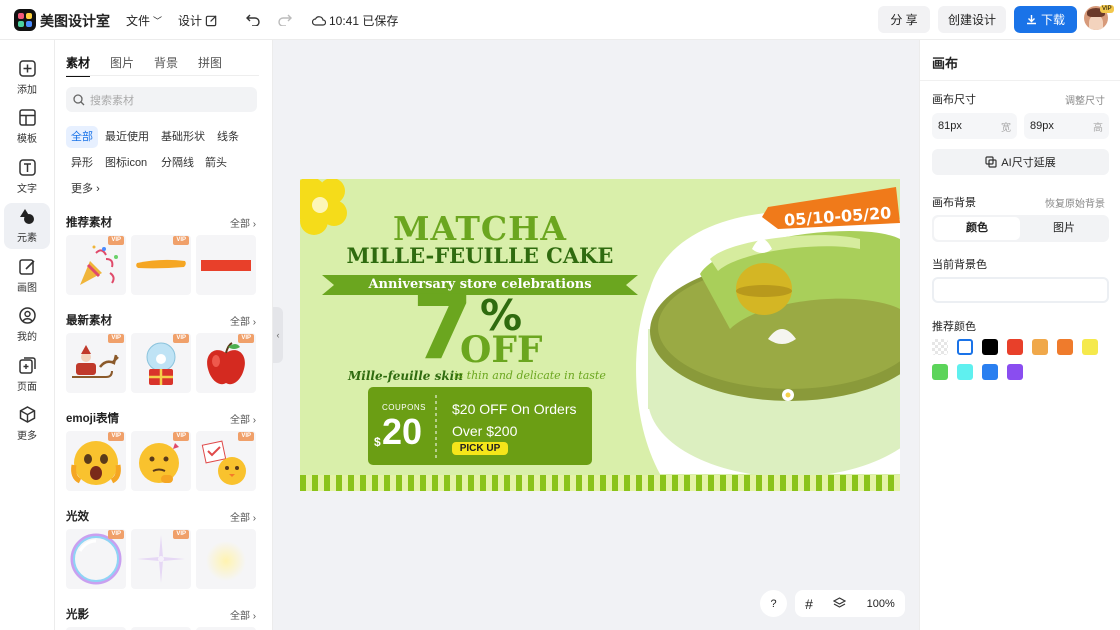 Image resolution: width=1120 pixels, height=630 pixels. Describe the element at coordinates (89, 321) in the screenshot. I see `section-title-newest: 最新素材` at that location.